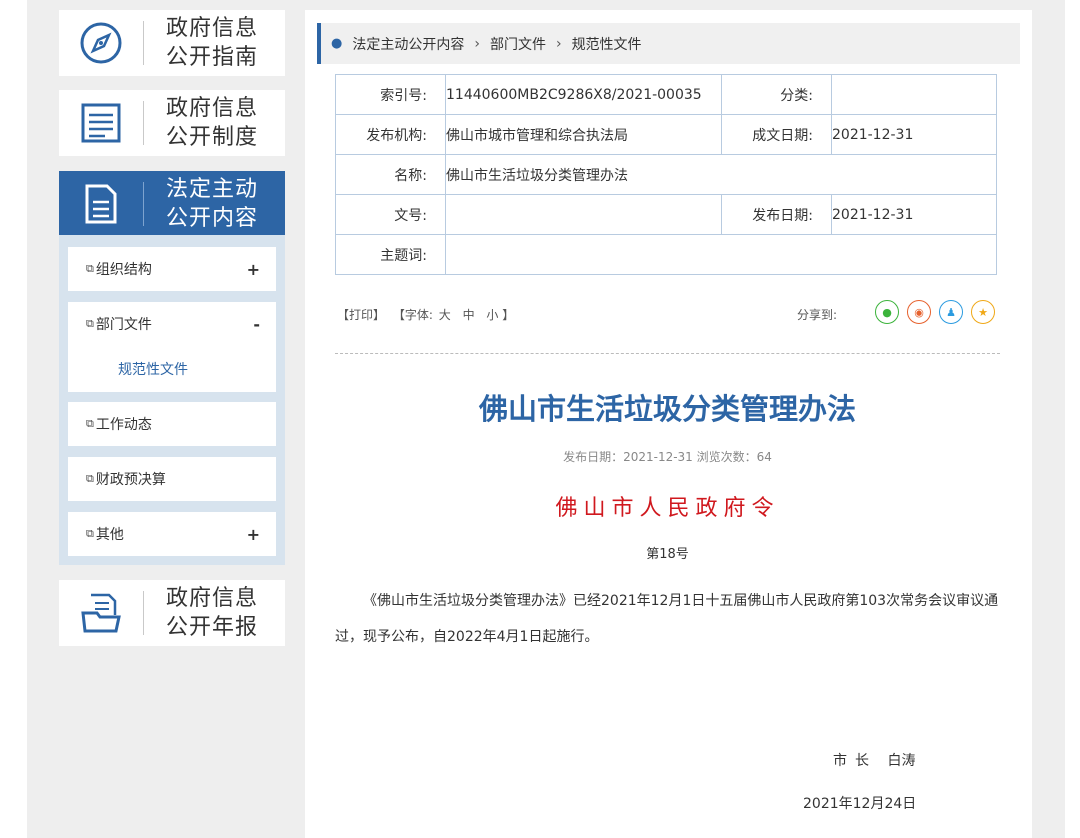 This screenshot has height=838, width=1080. What do you see at coordinates (860, 804) in the screenshot?
I see `sign-date: 2021年12月24日` at bounding box center [860, 804].